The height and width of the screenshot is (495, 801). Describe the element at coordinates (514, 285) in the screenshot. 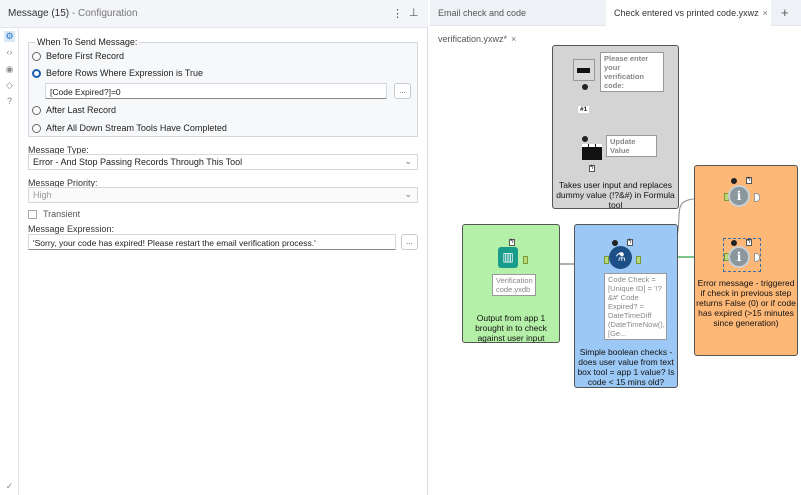

I see `input-data-annotation: Verification code.yxdb` at that location.